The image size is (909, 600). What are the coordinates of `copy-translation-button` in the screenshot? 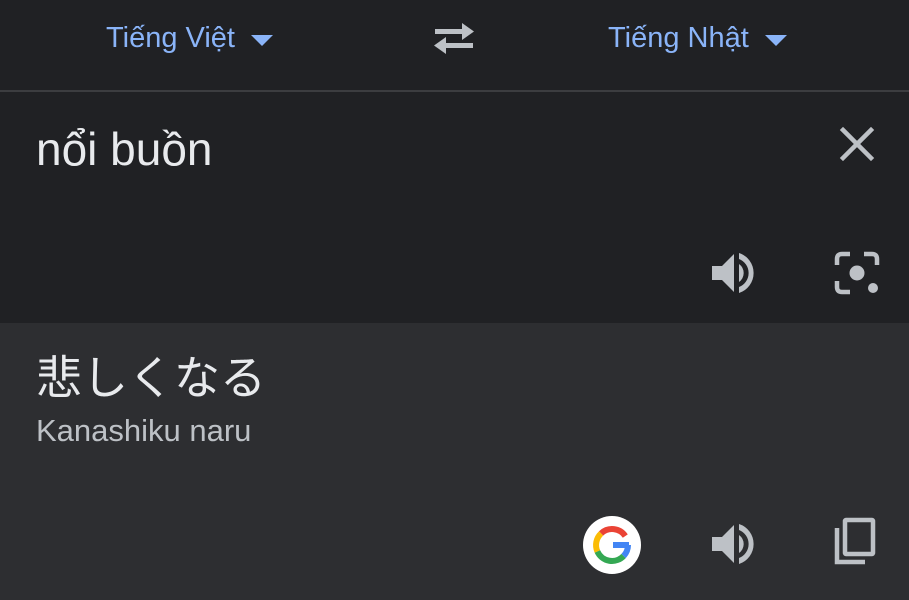 It's located at (855, 542).